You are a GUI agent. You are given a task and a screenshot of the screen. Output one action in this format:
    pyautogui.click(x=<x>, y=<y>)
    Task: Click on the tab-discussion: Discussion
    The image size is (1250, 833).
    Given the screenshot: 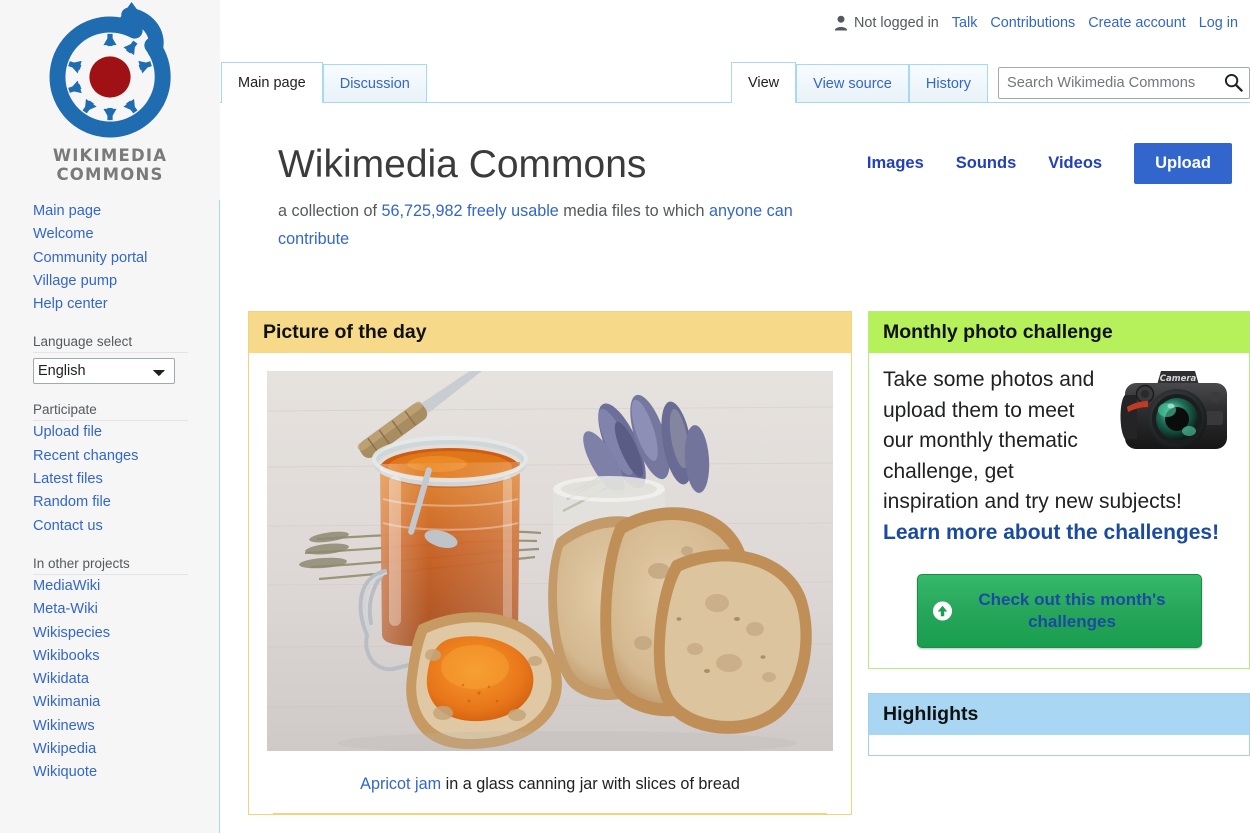 What is the action you would take?
    pyautogui.click(x=374, y=83)
    